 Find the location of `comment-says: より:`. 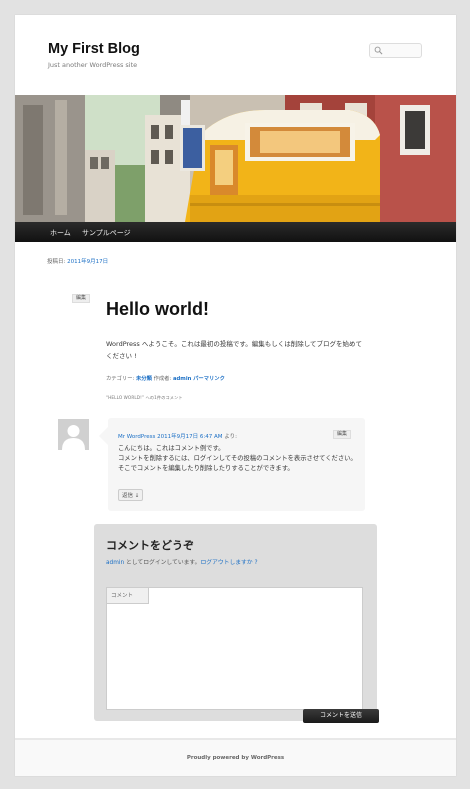

comment-says: より: is located at coordinates (230, 437).